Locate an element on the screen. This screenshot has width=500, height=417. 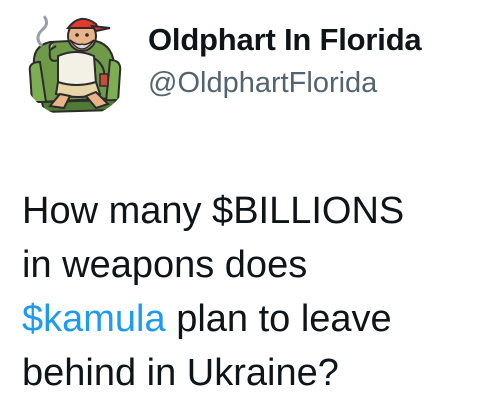
tweet-text-fragment: plan to leave is located at coordinates (278, 319).